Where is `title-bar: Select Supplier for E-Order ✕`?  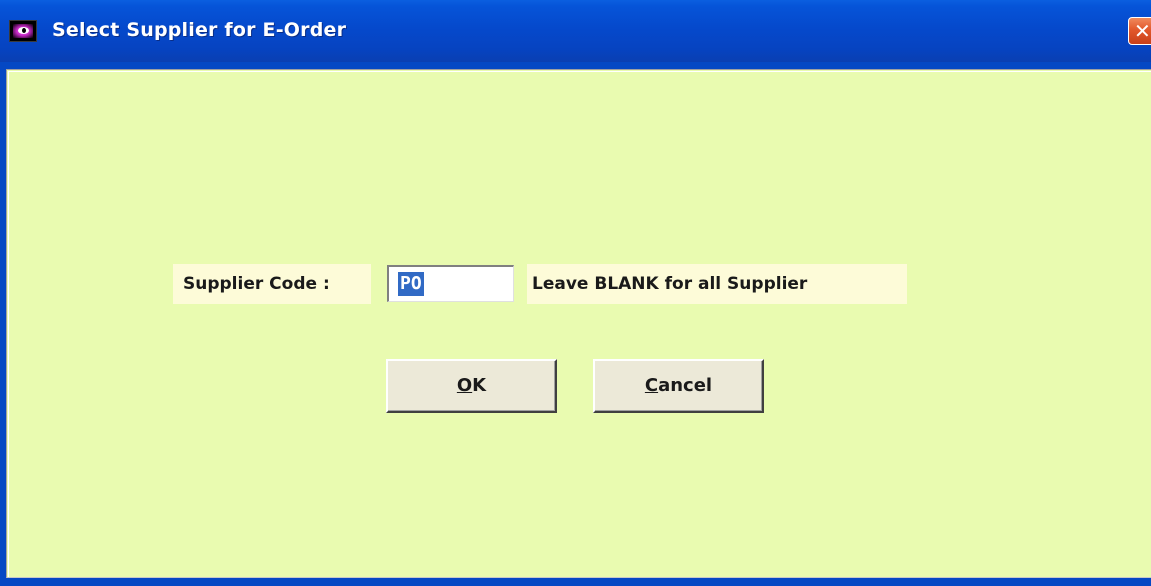 title-bar: Select Supplier for E-Order ✕ is located at coordinates (575, 31).